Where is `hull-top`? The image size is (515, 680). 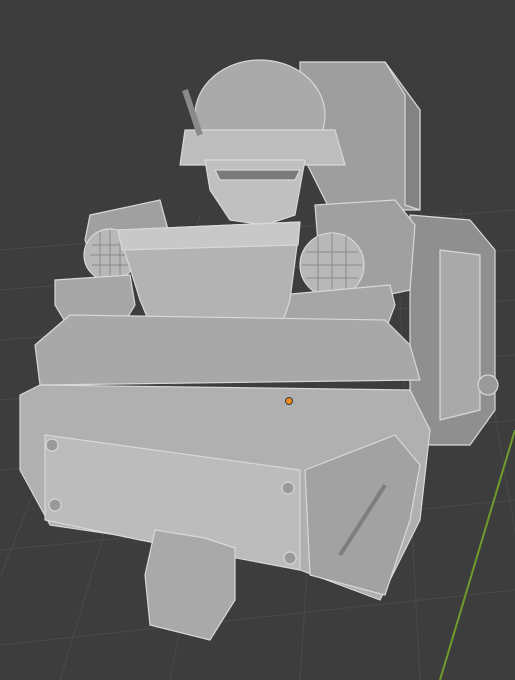 hull-top is located at coordinates (227, 350).